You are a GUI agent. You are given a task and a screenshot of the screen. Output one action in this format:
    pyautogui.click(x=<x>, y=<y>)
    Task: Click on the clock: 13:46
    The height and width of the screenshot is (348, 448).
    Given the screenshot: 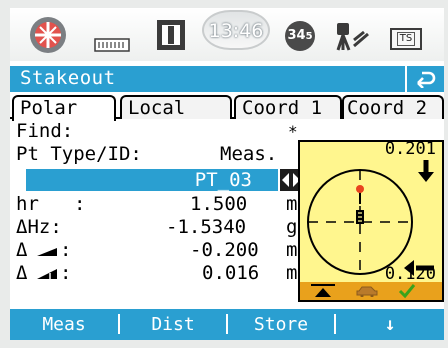 What is the action you would take?
    pyautogui.click(x=236, y=30)
    